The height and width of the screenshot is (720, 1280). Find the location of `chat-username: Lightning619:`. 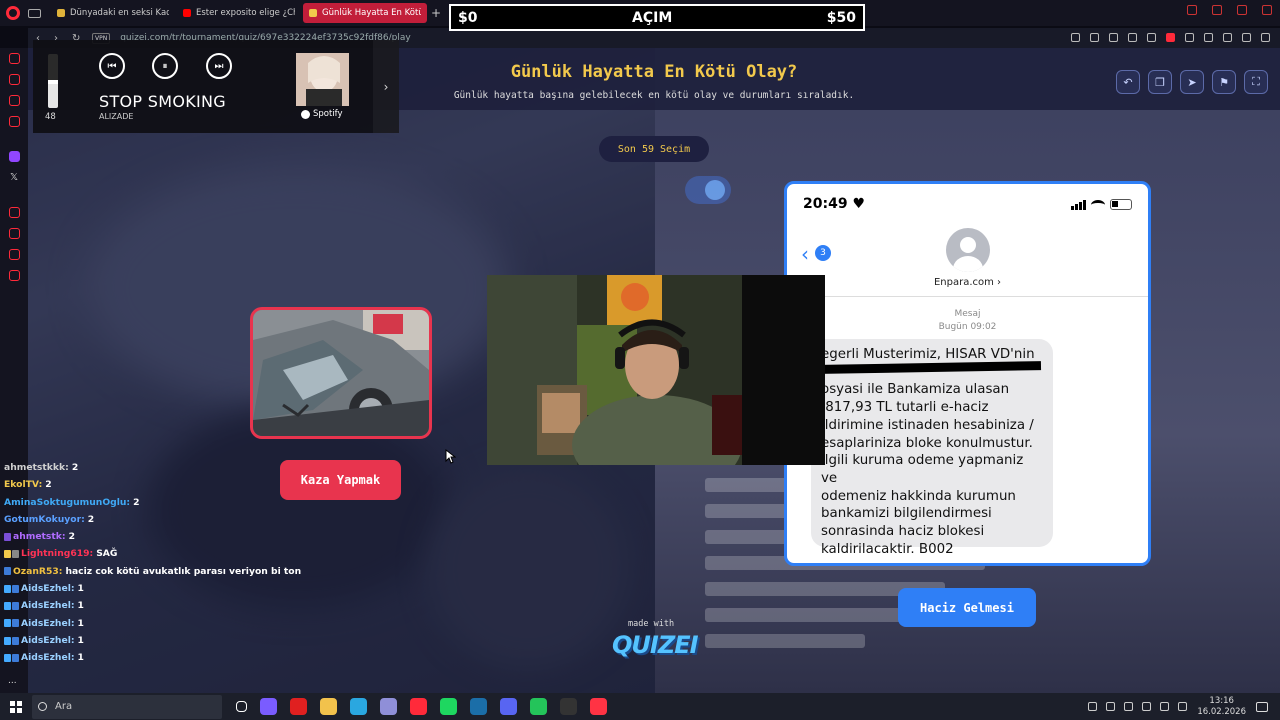

chat-username: Lightning619: is located at coordinates (57, 553).